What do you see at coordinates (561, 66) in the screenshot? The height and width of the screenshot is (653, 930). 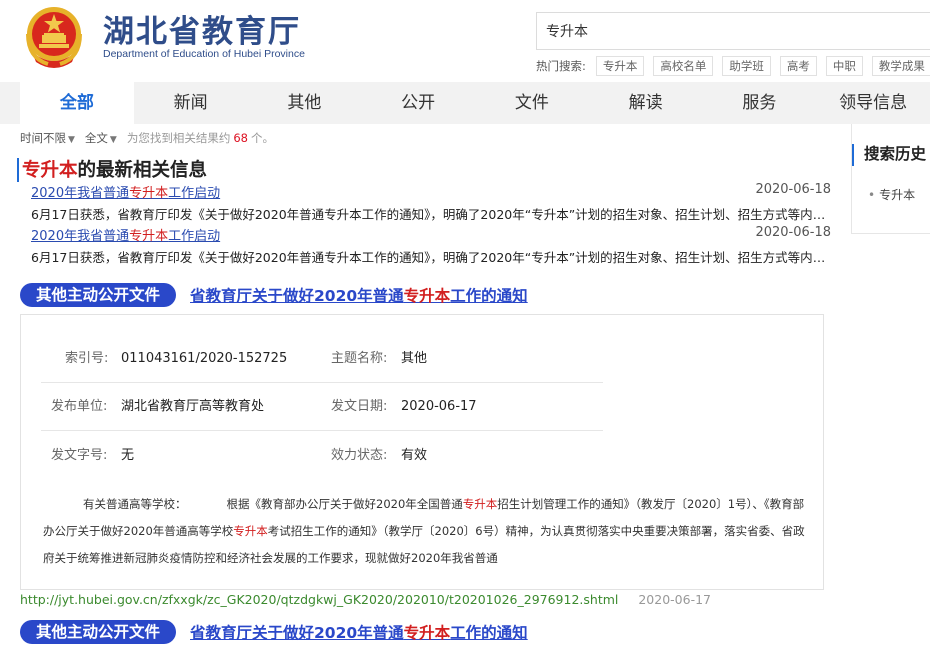 I see `hot-search-label: 热门搜索:` at bounding box center [561, 66].